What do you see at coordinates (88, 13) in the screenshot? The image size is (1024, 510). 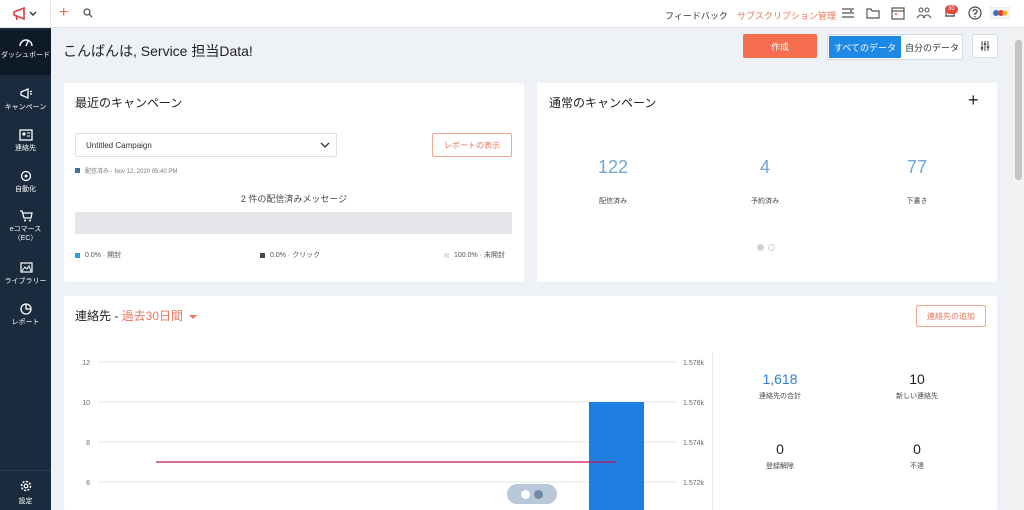 I see `search-icon` at bounding box center [88, 13].